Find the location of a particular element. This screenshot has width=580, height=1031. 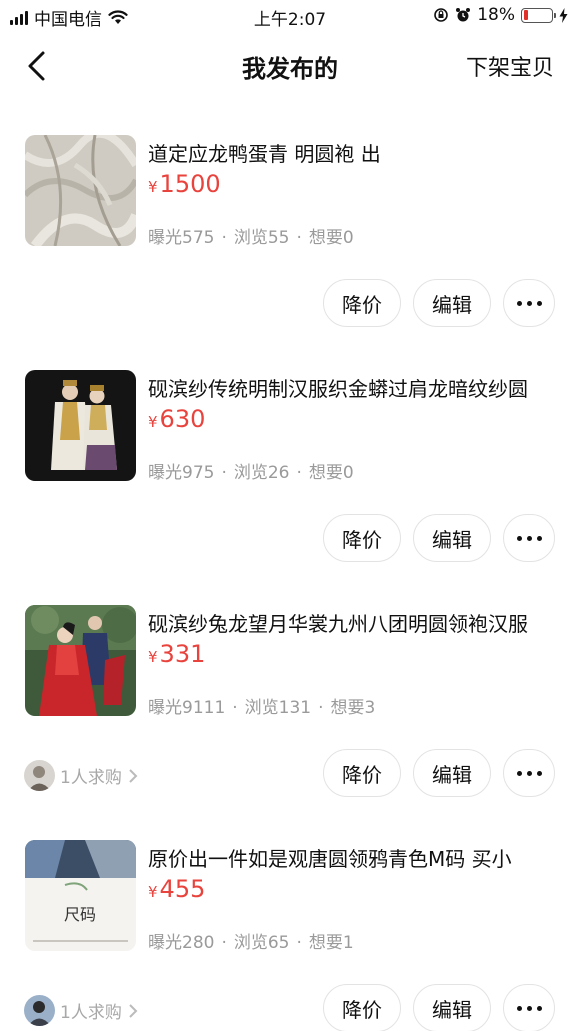

item-title: 道定应龙鸭蛋青 明圆袍 出 is located at coordinates (353, 152).